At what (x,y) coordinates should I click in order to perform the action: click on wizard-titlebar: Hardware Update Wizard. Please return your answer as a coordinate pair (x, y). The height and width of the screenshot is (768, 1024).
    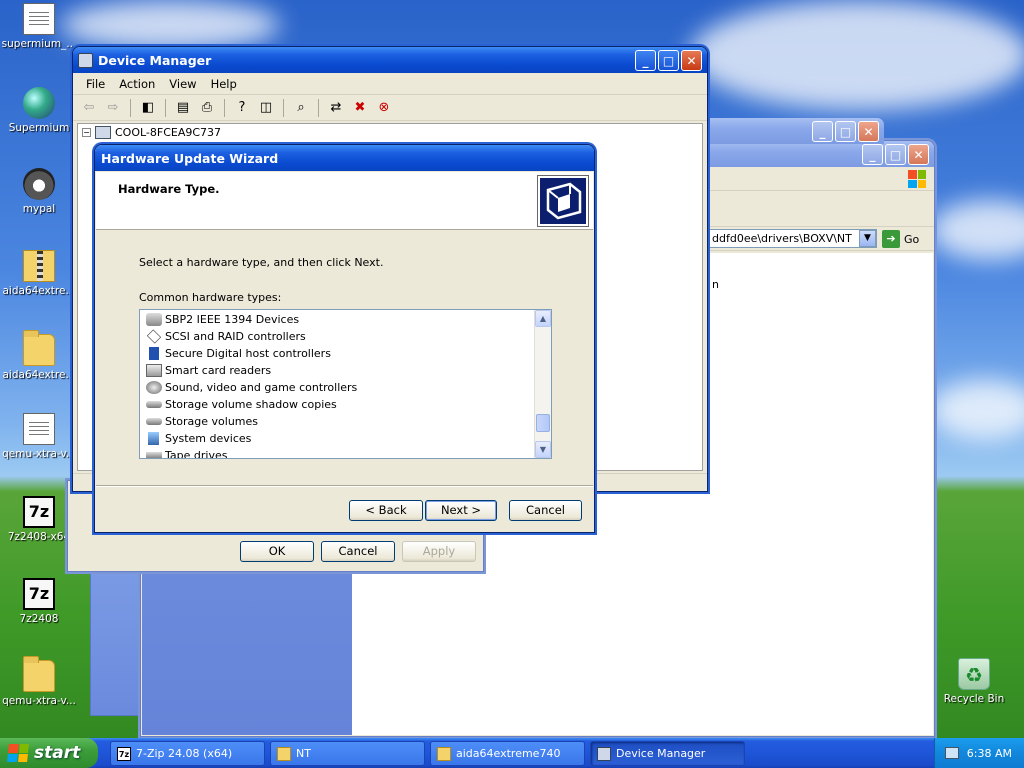
    Looking at the image, I should click on (344, 158).